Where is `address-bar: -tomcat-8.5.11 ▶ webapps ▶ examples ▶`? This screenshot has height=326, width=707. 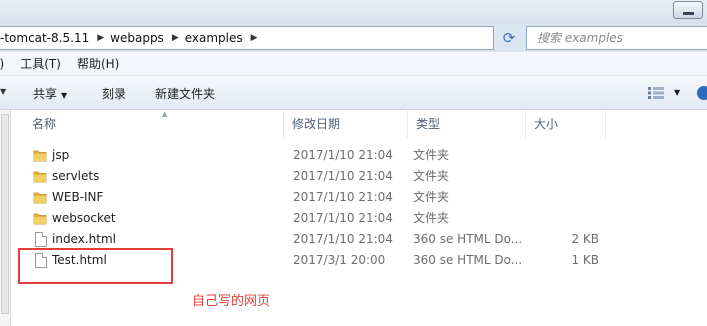 address-bar: -tomcat-8.5.11 ▶ webapps ▶ examples ▶ is located at coordinates (247, 38).